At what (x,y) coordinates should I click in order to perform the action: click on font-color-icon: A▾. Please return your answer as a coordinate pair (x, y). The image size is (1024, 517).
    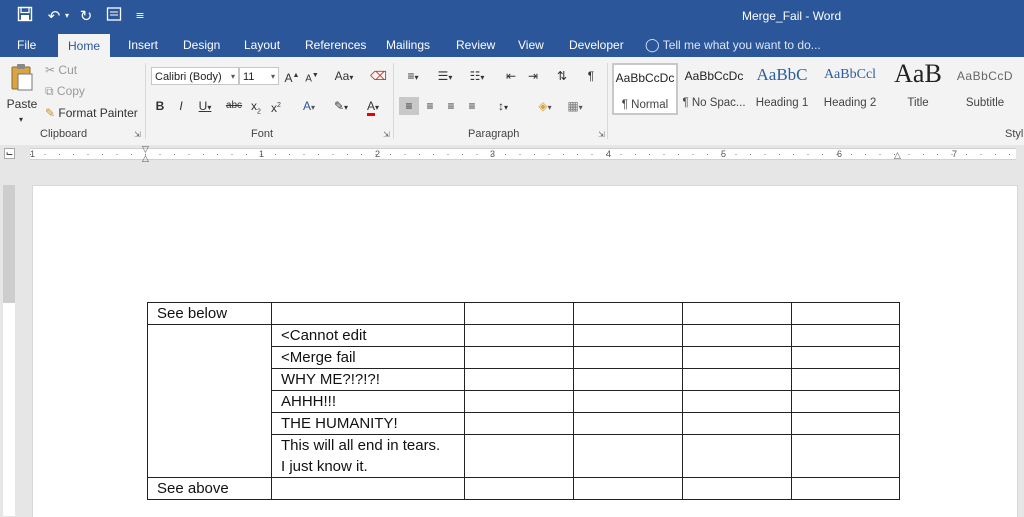
    Looking at the image, I should click on (373, 106).